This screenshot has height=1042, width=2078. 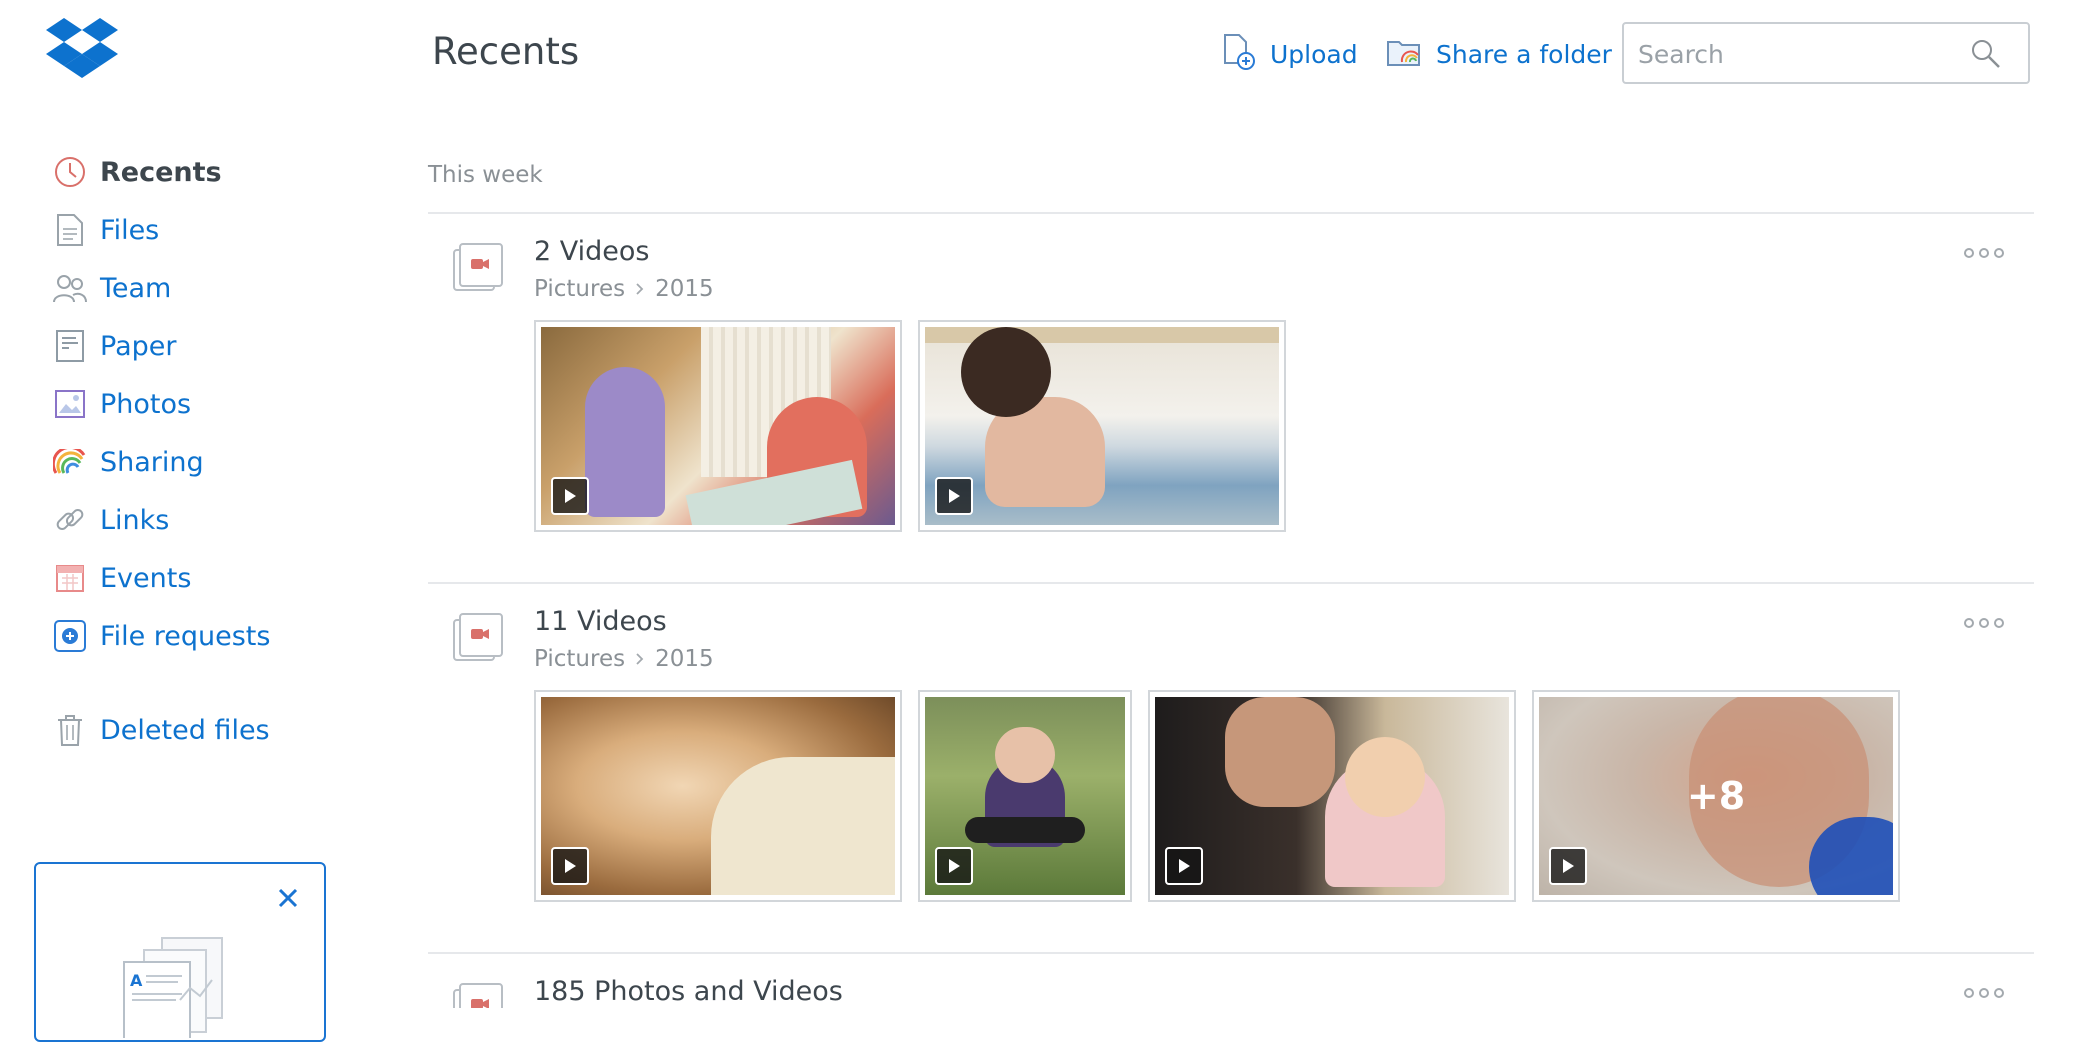 What do you see at coordinates (591, 251) in the screenshot?
I see `group-title: 2 Videos` at bounding box center [591, 251].